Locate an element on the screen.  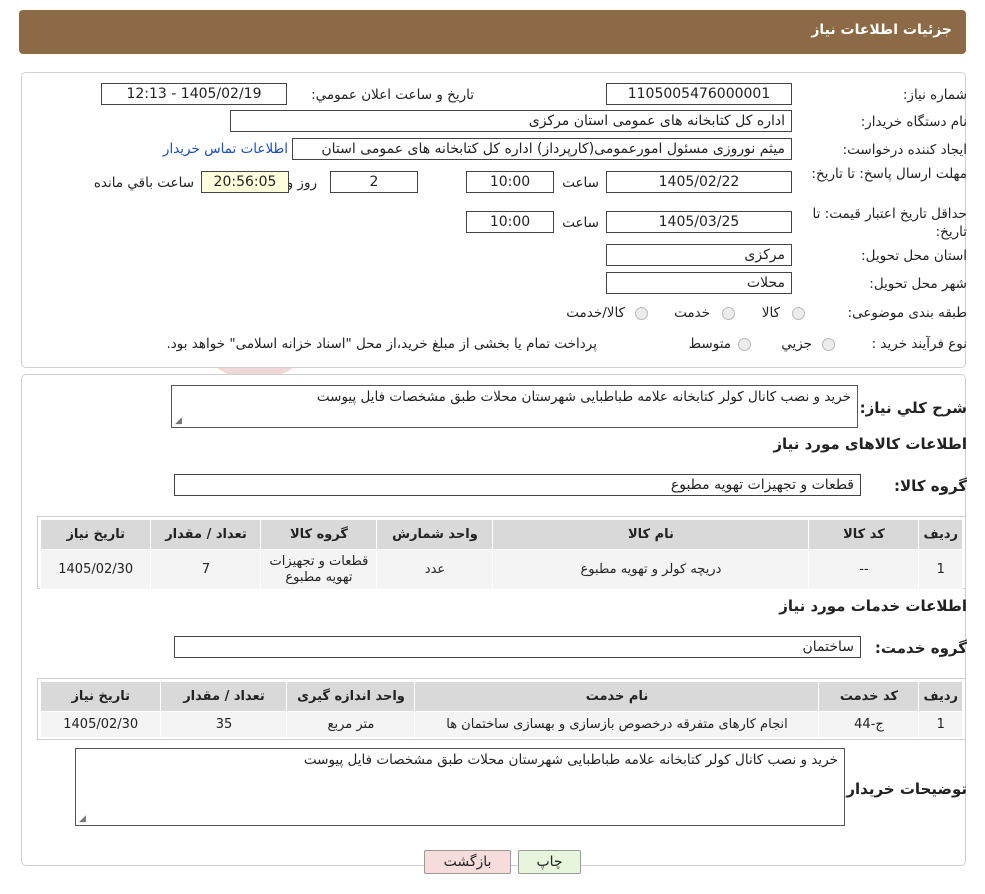
city-field: محلات is located at coordinates (699, 283).